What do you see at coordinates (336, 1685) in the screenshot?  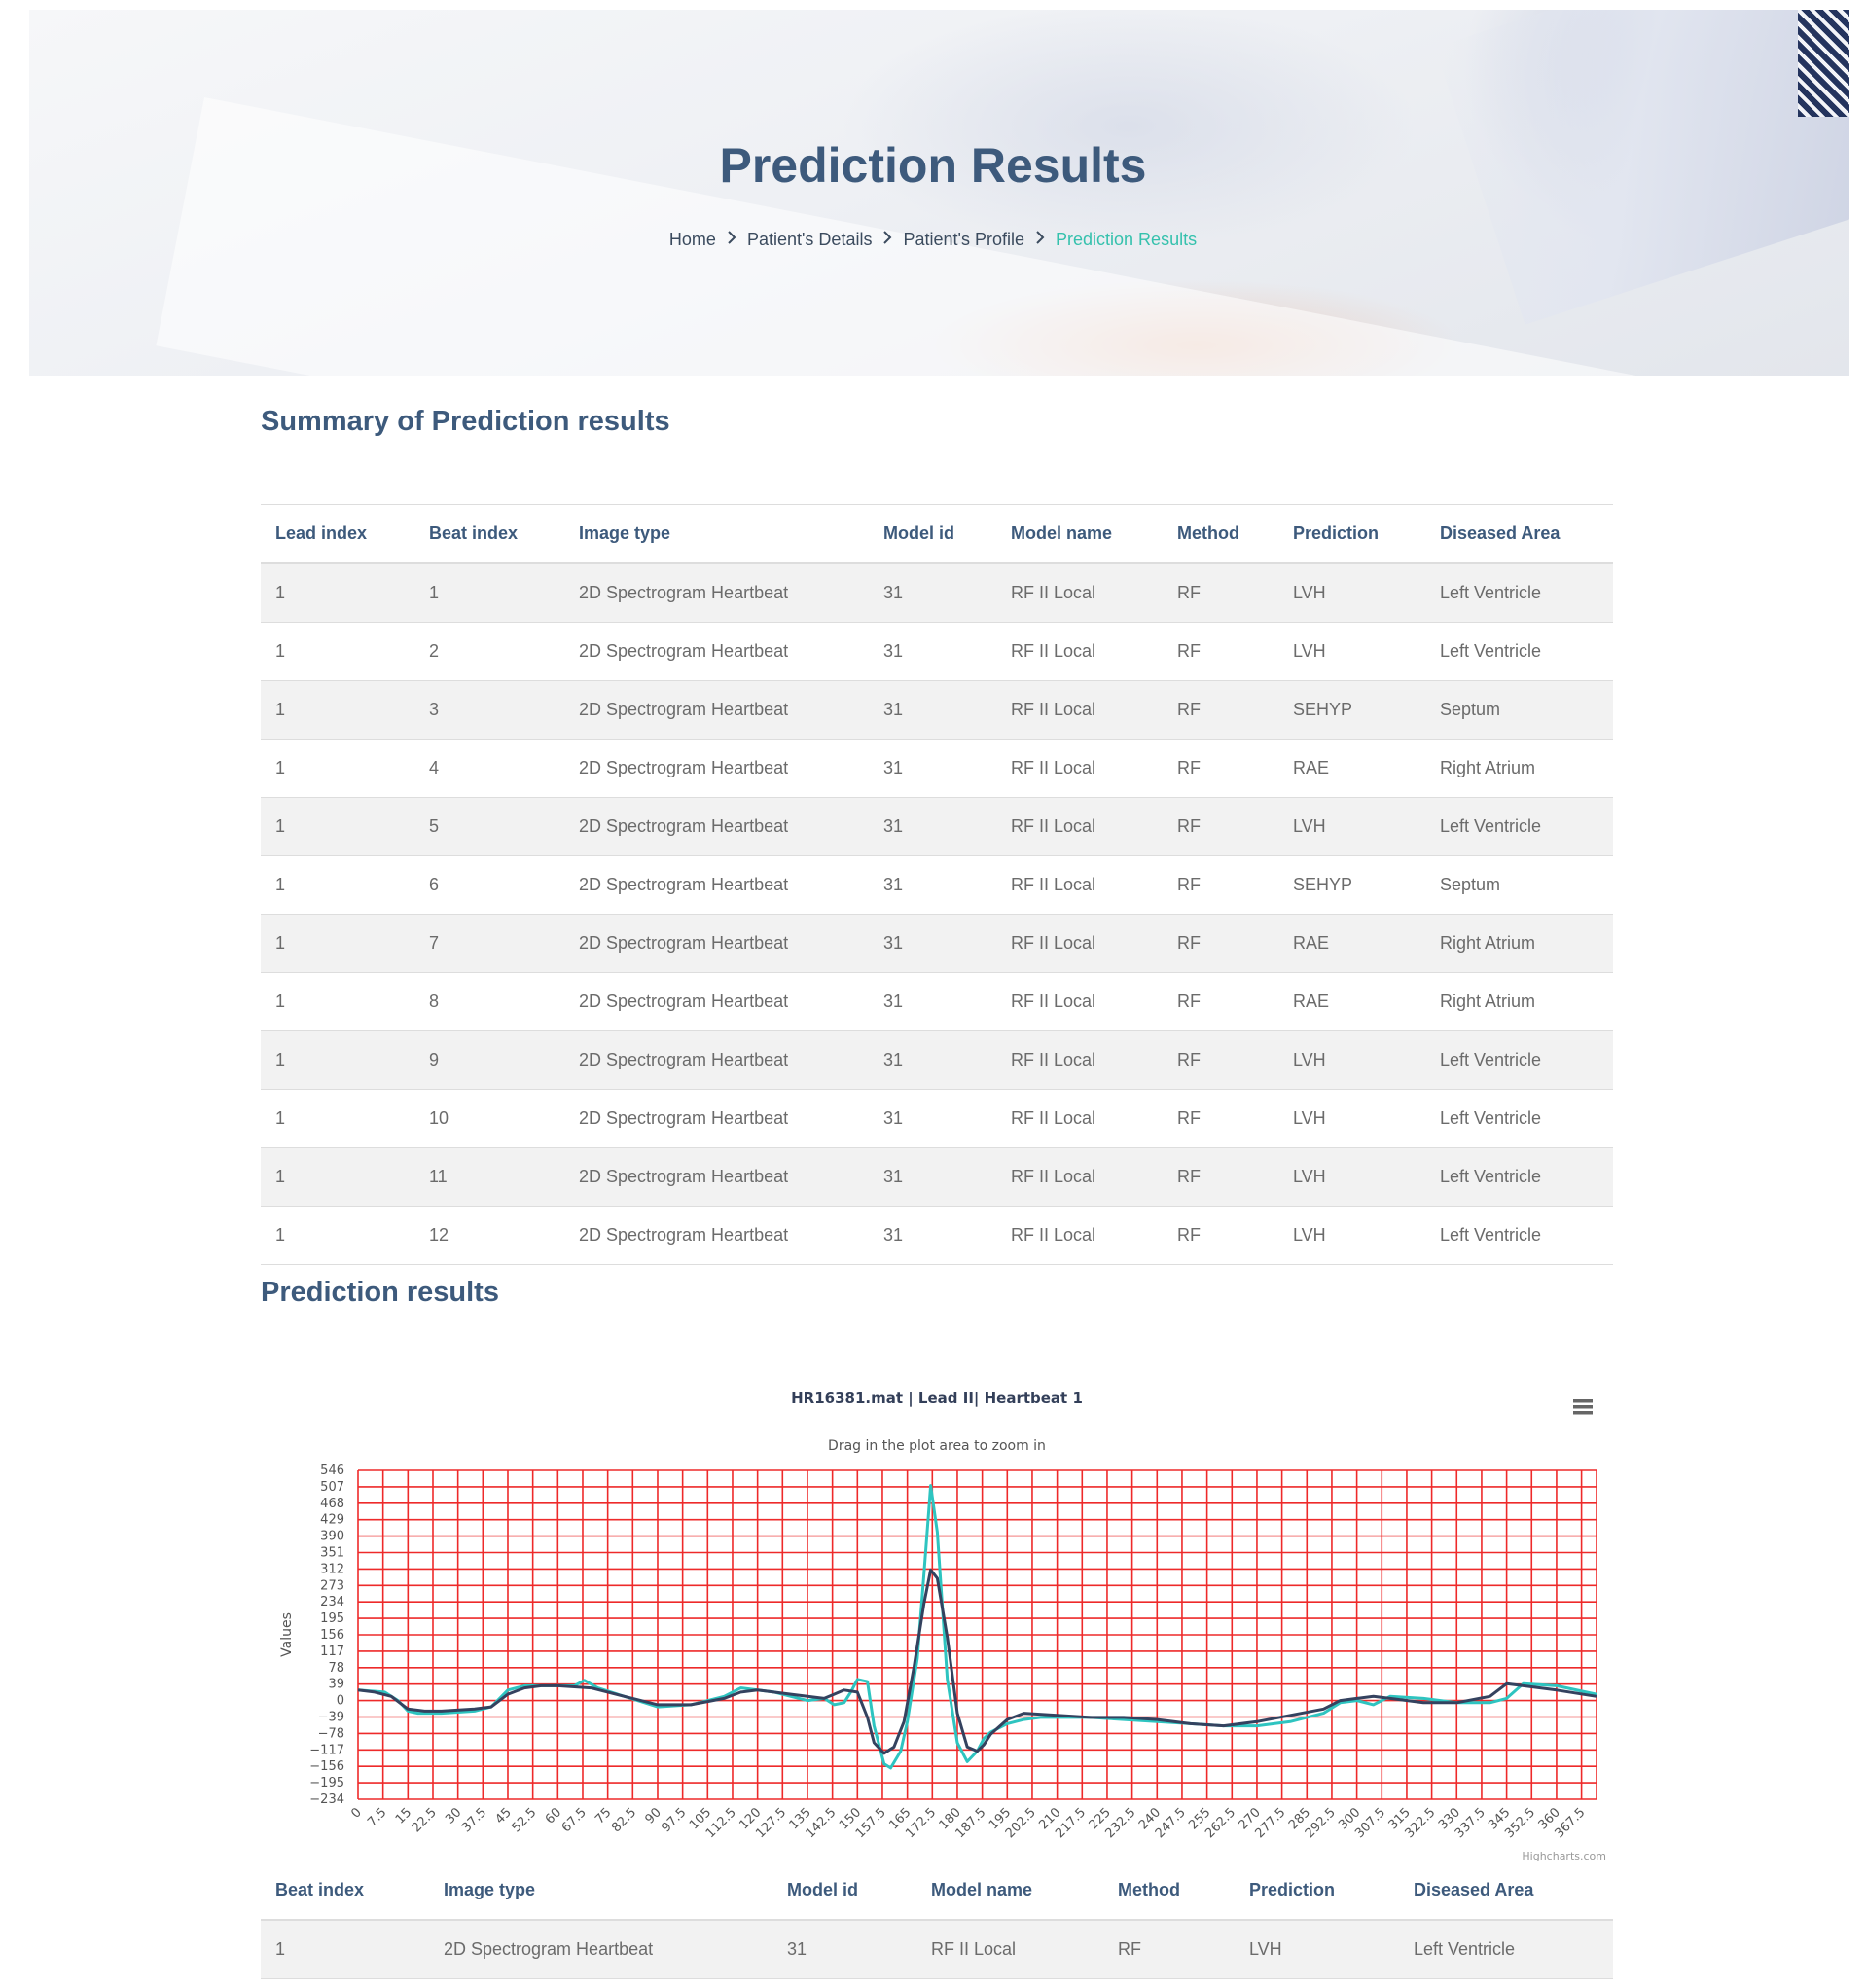 I see `y-tick-label: 39` at bounding box center [336, 1685].